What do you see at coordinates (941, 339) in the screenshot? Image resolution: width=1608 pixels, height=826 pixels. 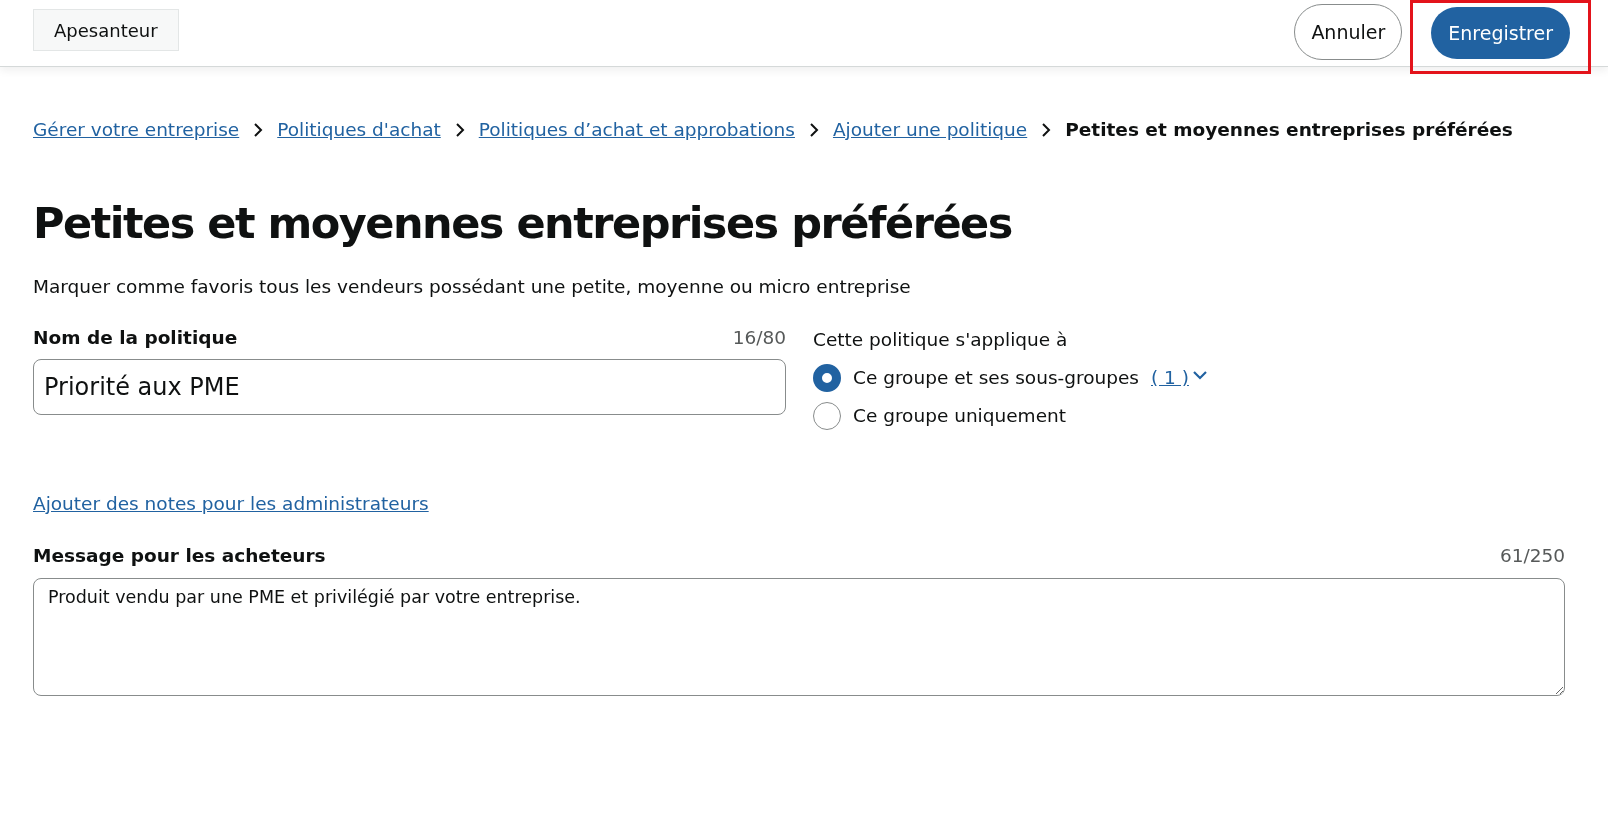 I see `radio-group-label: Cette politique s'applique à` at bounding box center [941, 339].